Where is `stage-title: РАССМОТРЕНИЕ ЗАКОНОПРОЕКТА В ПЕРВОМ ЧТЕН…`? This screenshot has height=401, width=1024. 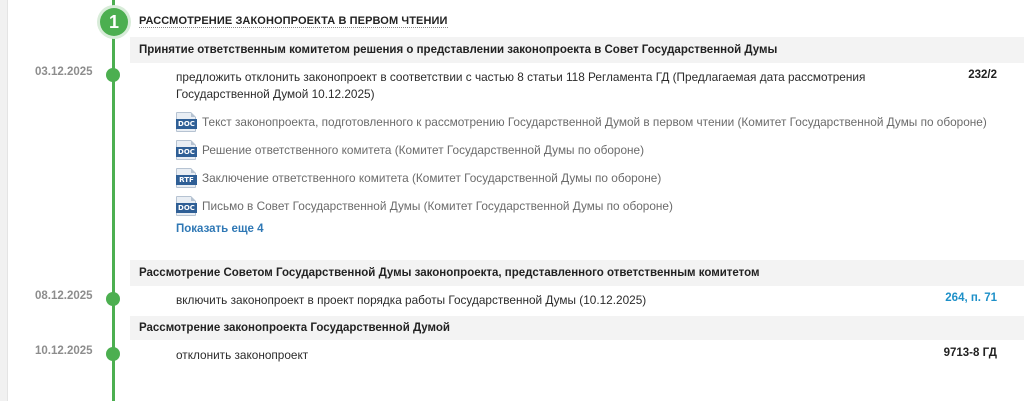 stage-title: РАССМОТРЕНИЕ ЗАКОНОПРОЕКТА В ПЕРВОМ ЧТЕН… is located at coordinates (293, 21).